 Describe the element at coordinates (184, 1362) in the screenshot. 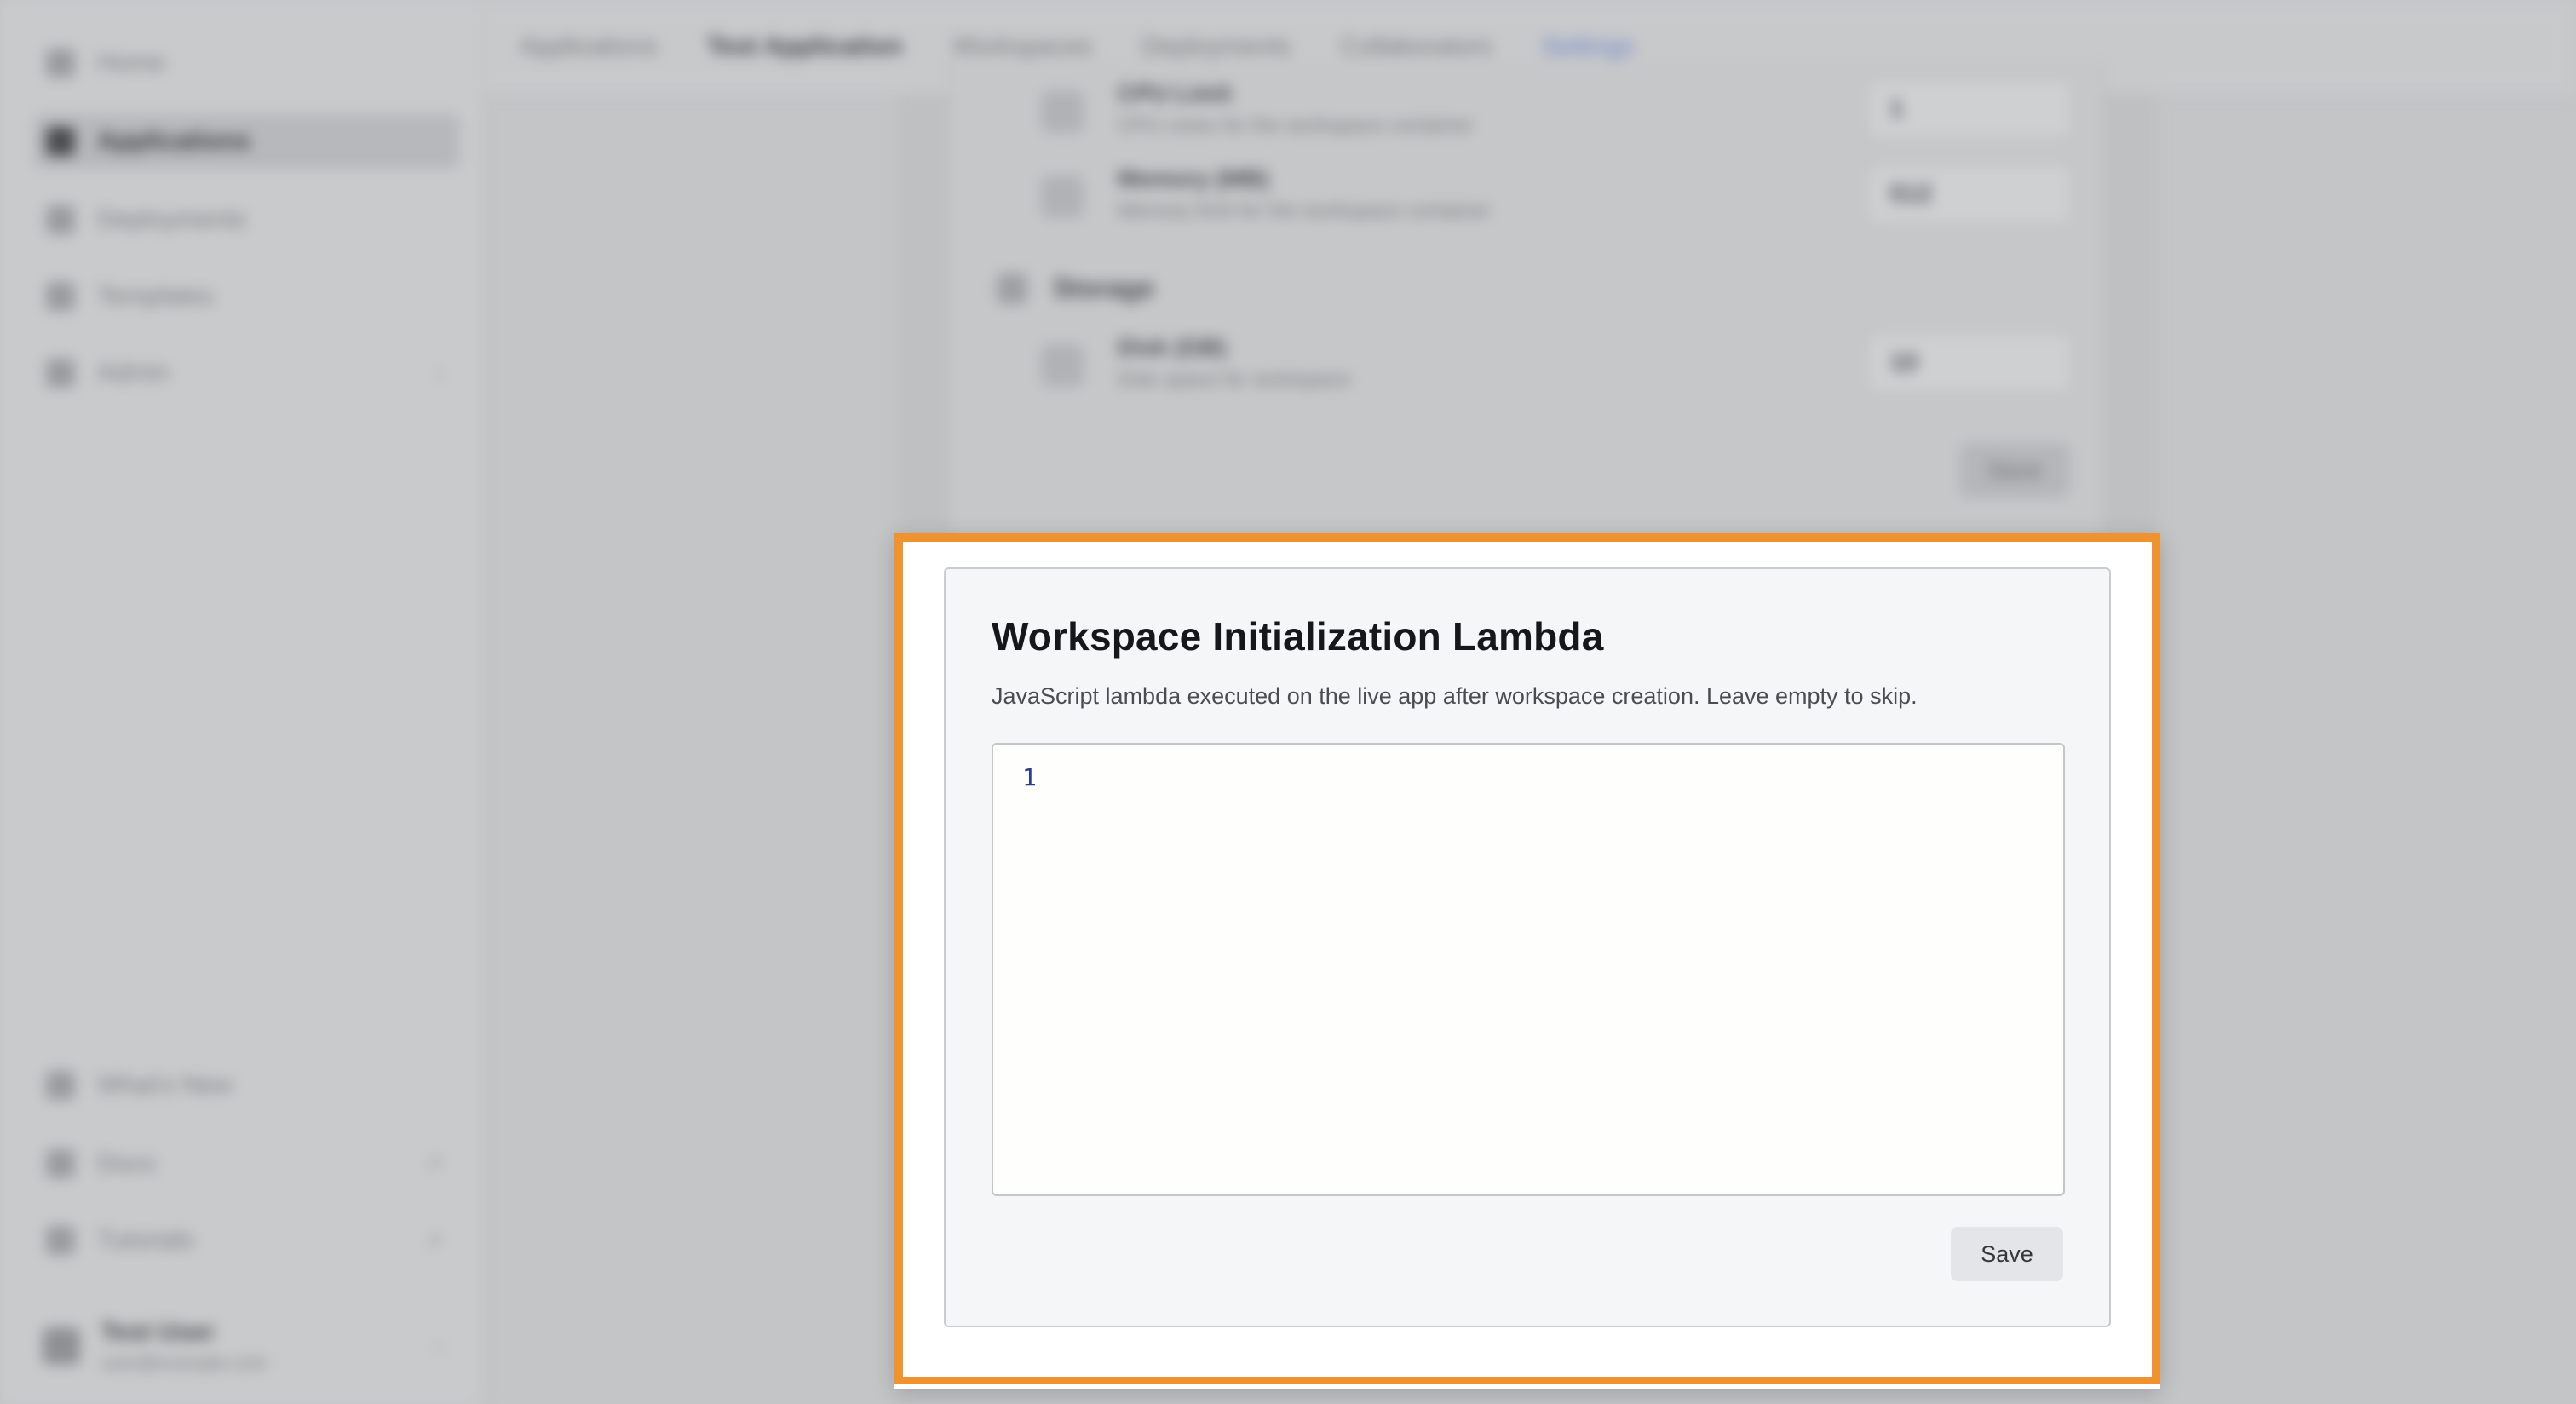

I see `user-email: user@example.com` at that location.